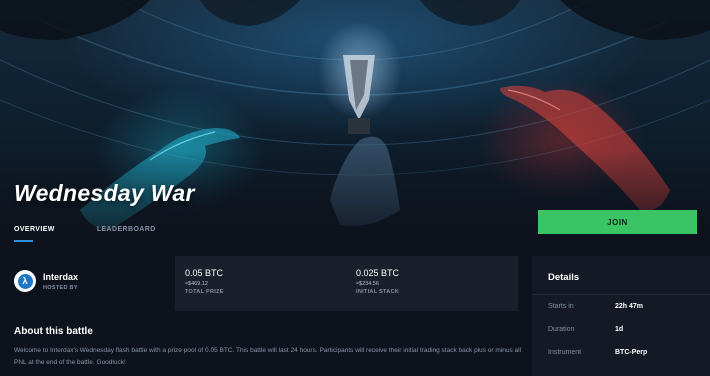  I want to click on initial-stack-value: 0.025 BTC, so click(378, 273).